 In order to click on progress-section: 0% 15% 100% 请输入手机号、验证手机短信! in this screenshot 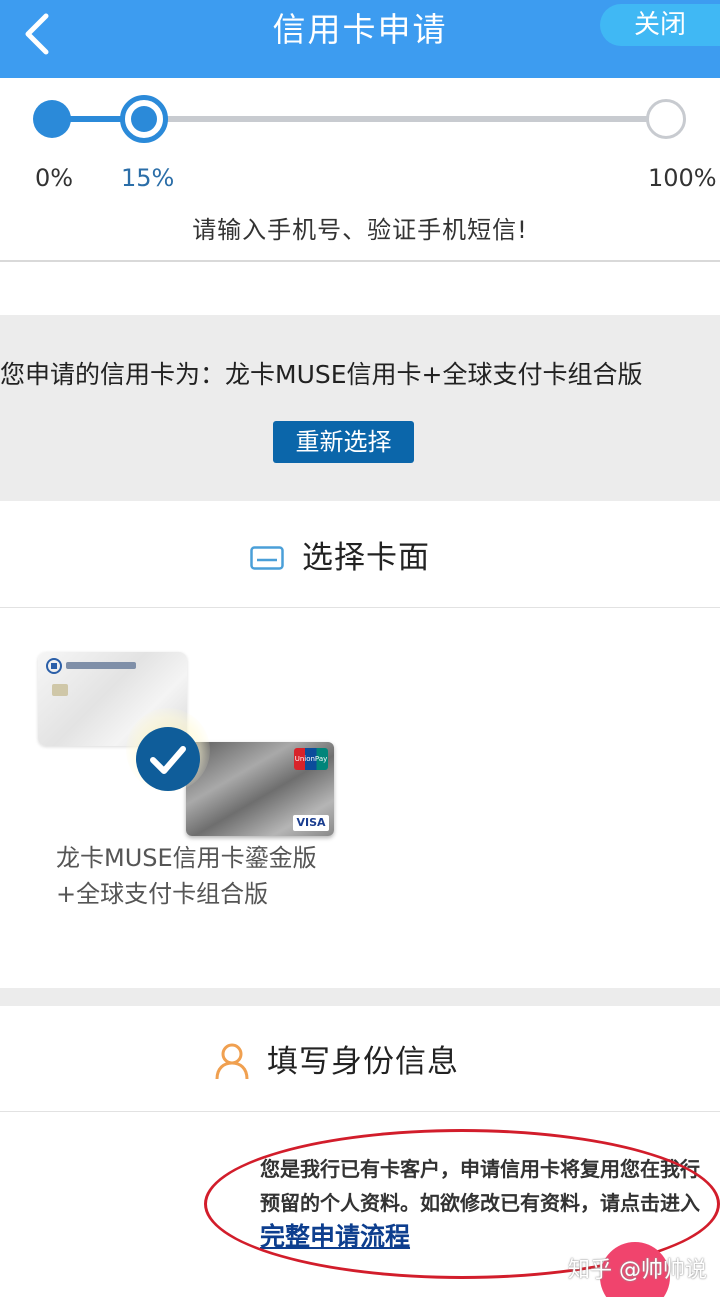, I will do `click(360, 170)`.